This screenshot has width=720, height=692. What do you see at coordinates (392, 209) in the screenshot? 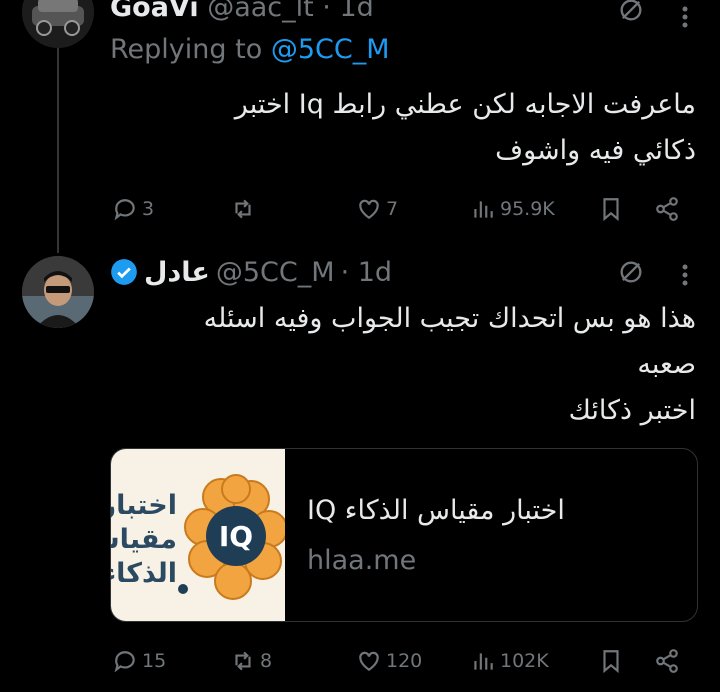
I see `like-count: 7` at bounding box center [392, 209].